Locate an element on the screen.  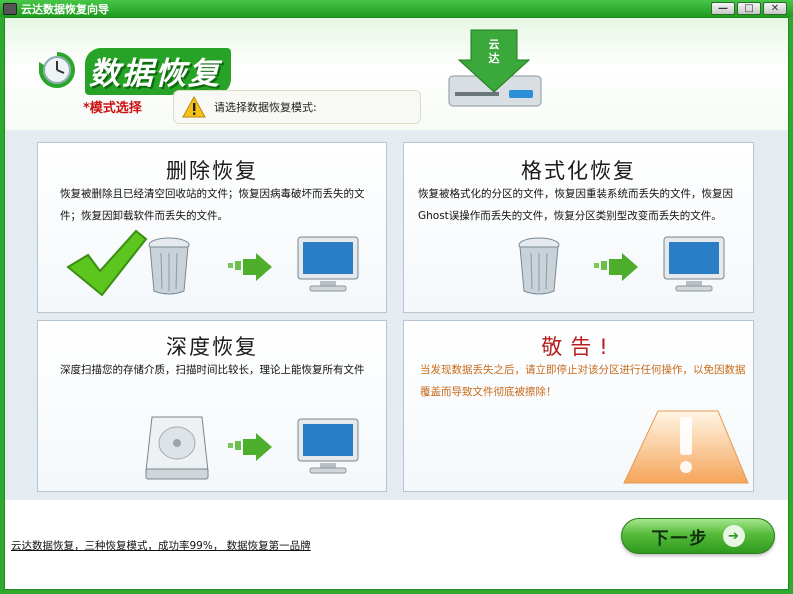
warning-icon is located at coordinates (194, 107).